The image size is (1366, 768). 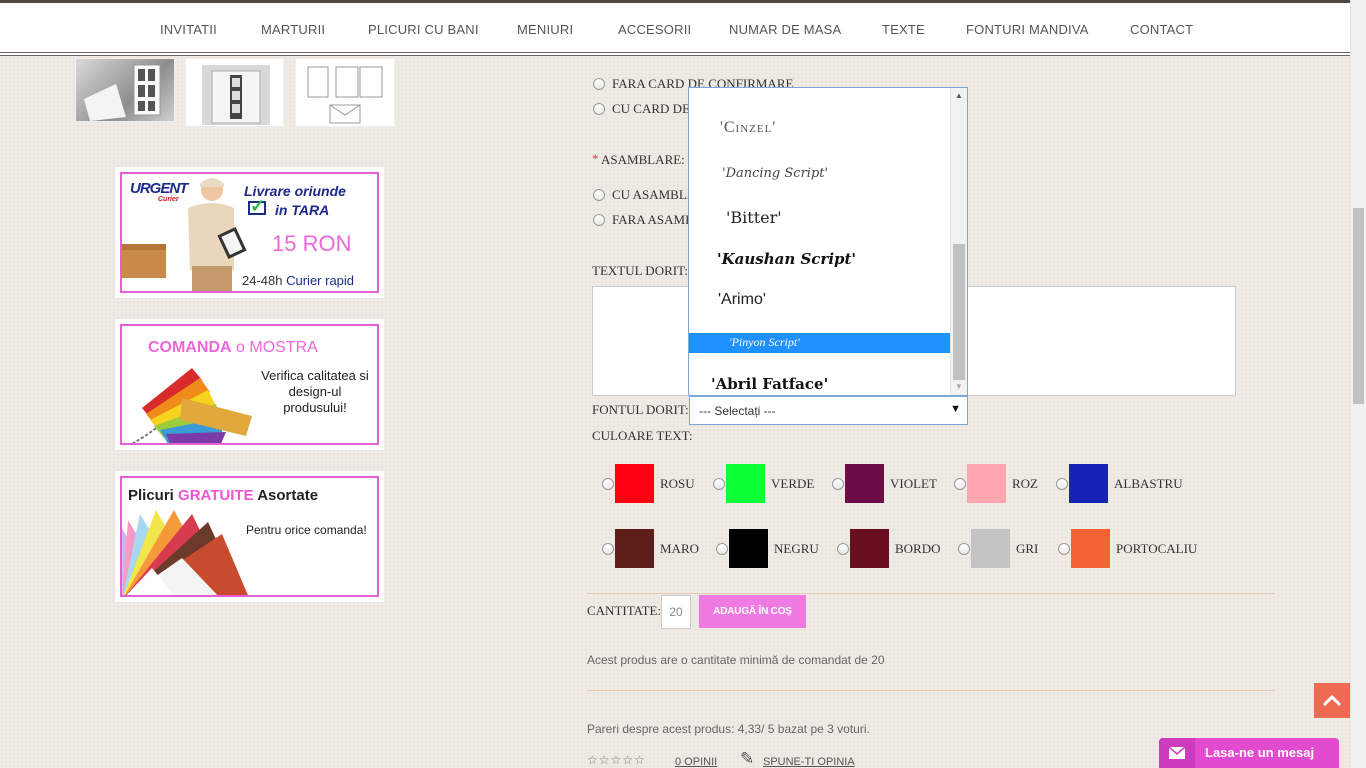 What do you see at coordinates (1148, 483) in the screenshot?
I see `color-label-albastru: ALBASTRU` at bounding box center [1148, 483].